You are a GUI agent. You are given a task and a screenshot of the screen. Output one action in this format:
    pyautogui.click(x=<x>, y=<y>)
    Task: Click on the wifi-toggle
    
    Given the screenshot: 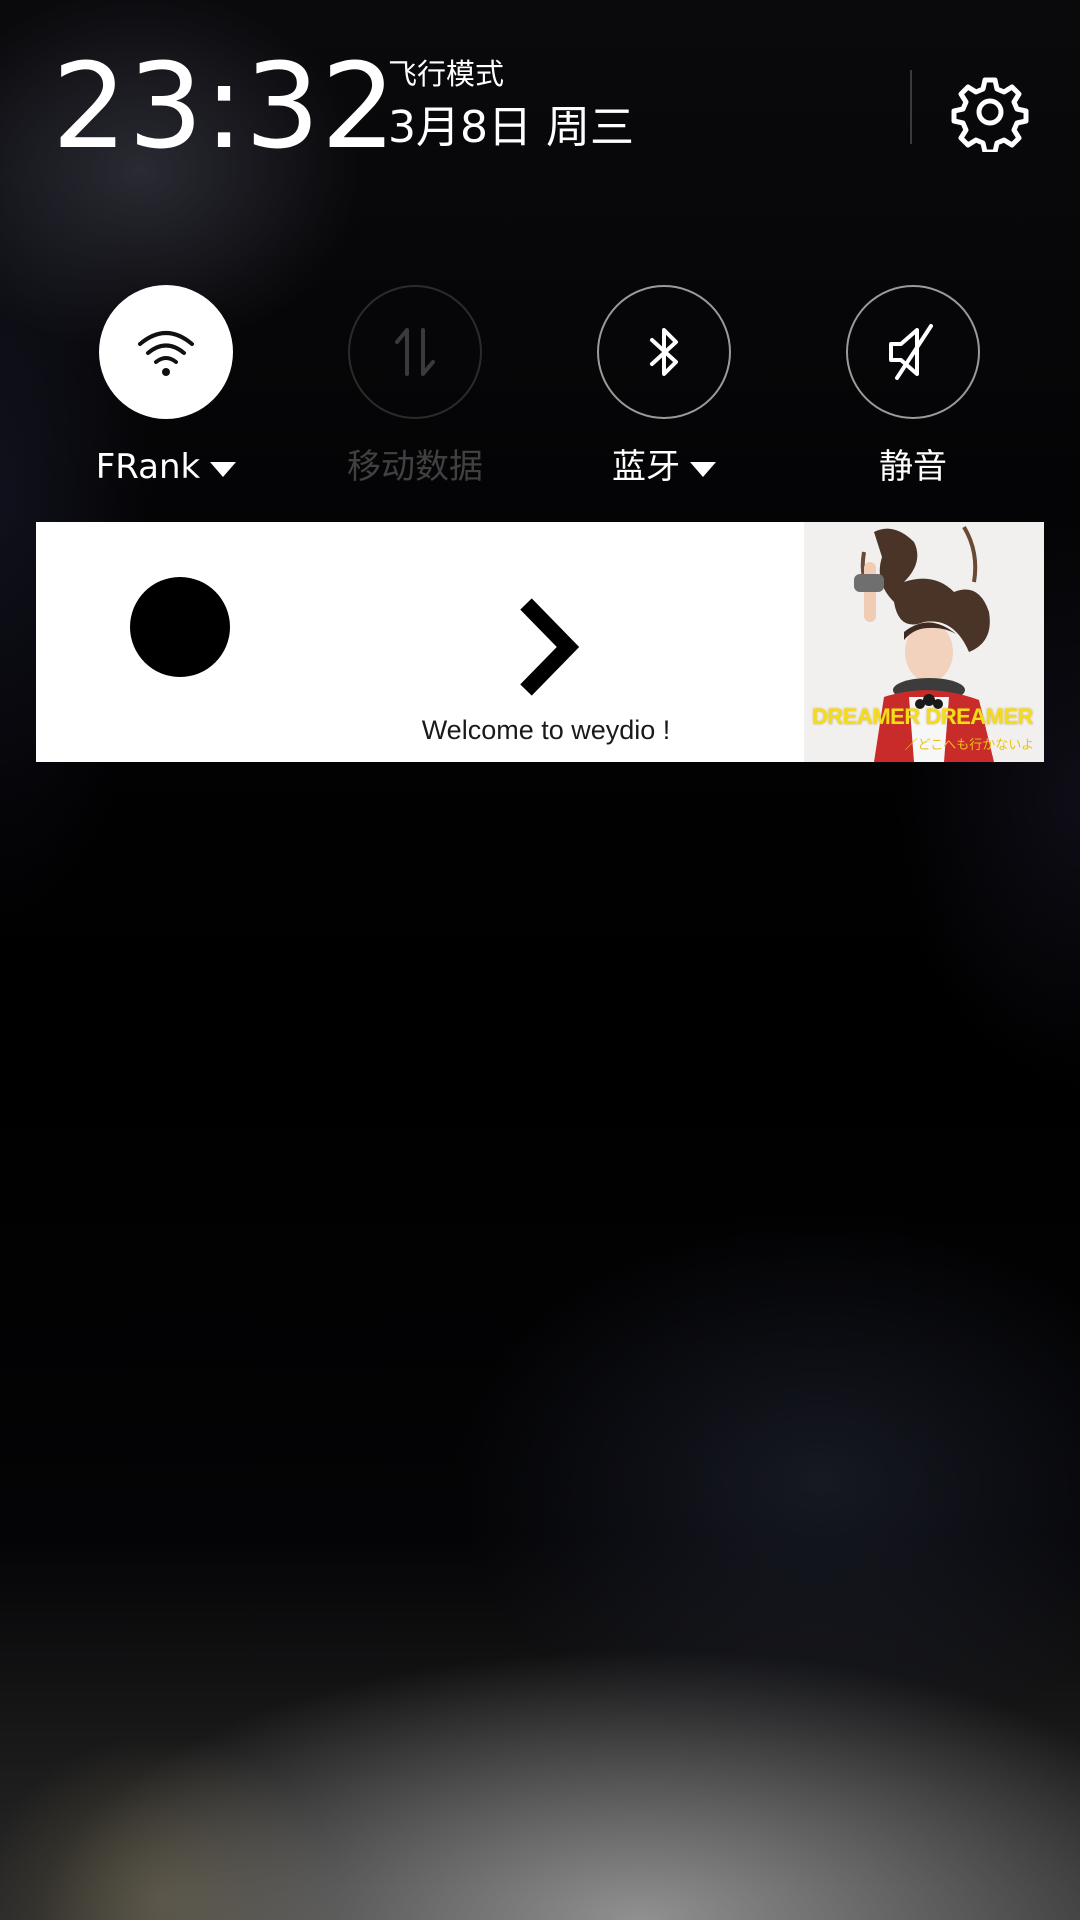 What is the action you would take?
    pyautogui.click(x=166, y=352)
    